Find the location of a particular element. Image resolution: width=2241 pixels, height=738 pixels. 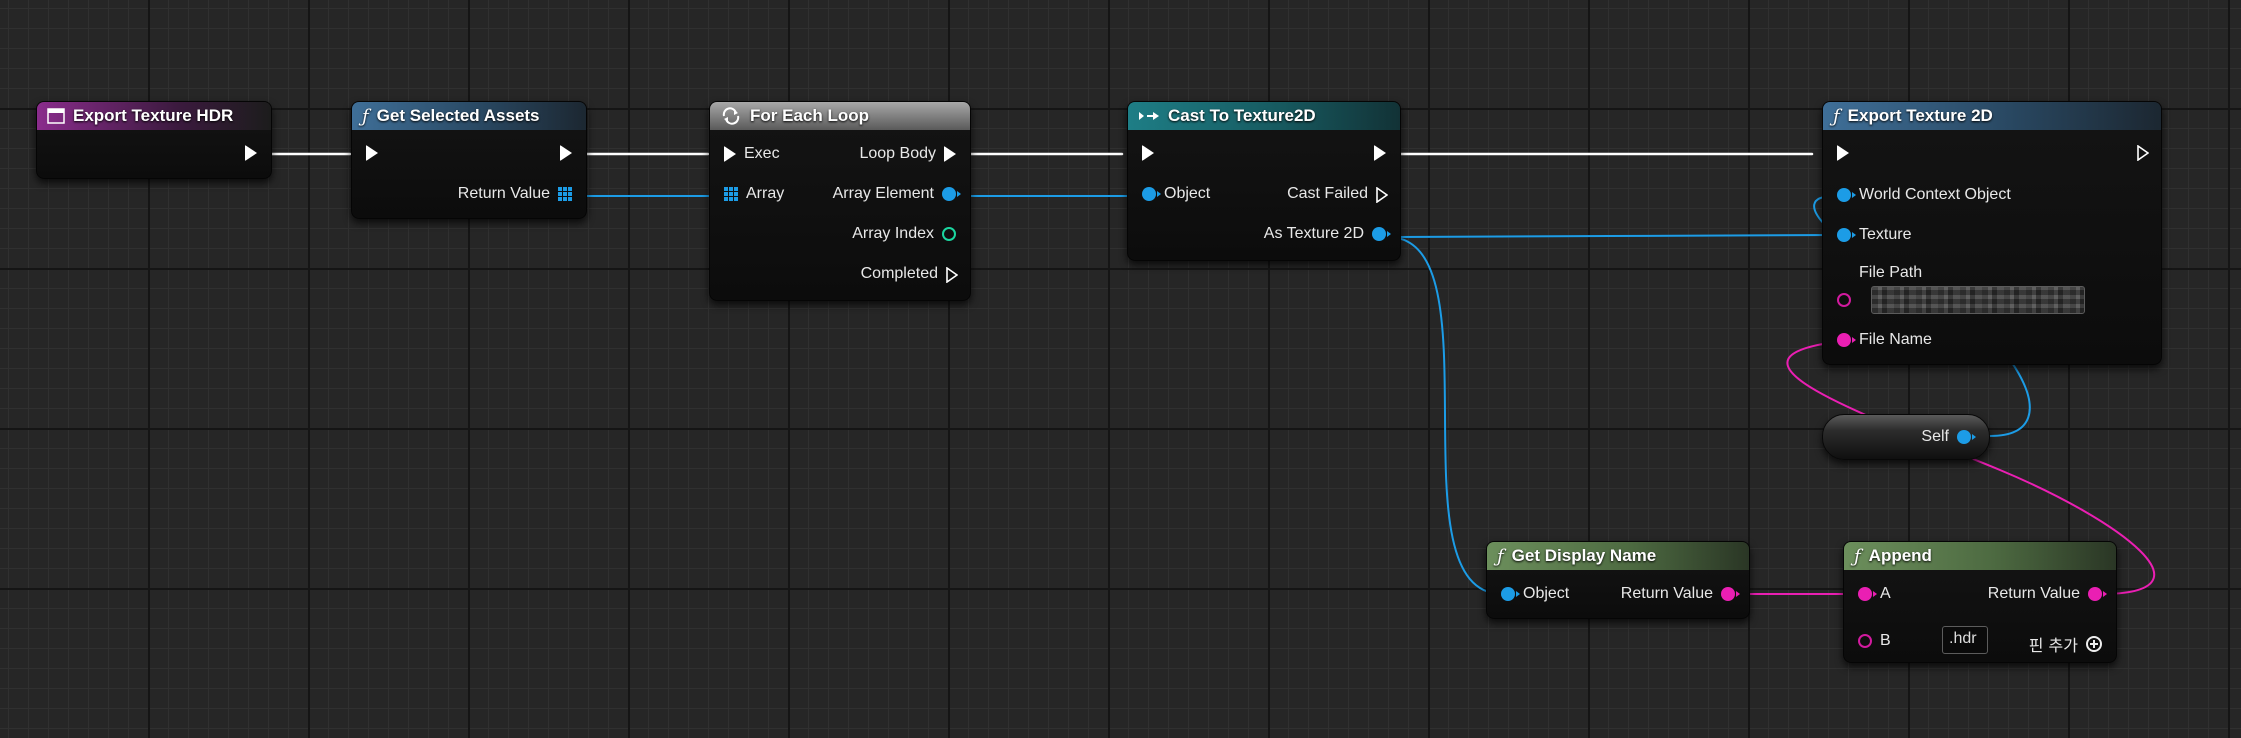

completed-pin is located at coordinates (952, 275).